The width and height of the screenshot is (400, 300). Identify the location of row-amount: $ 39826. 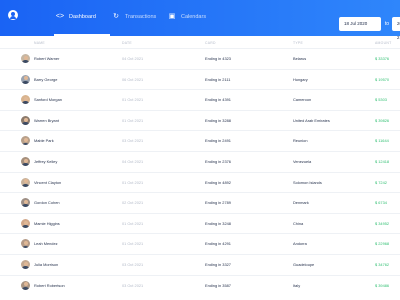
(382, 120).